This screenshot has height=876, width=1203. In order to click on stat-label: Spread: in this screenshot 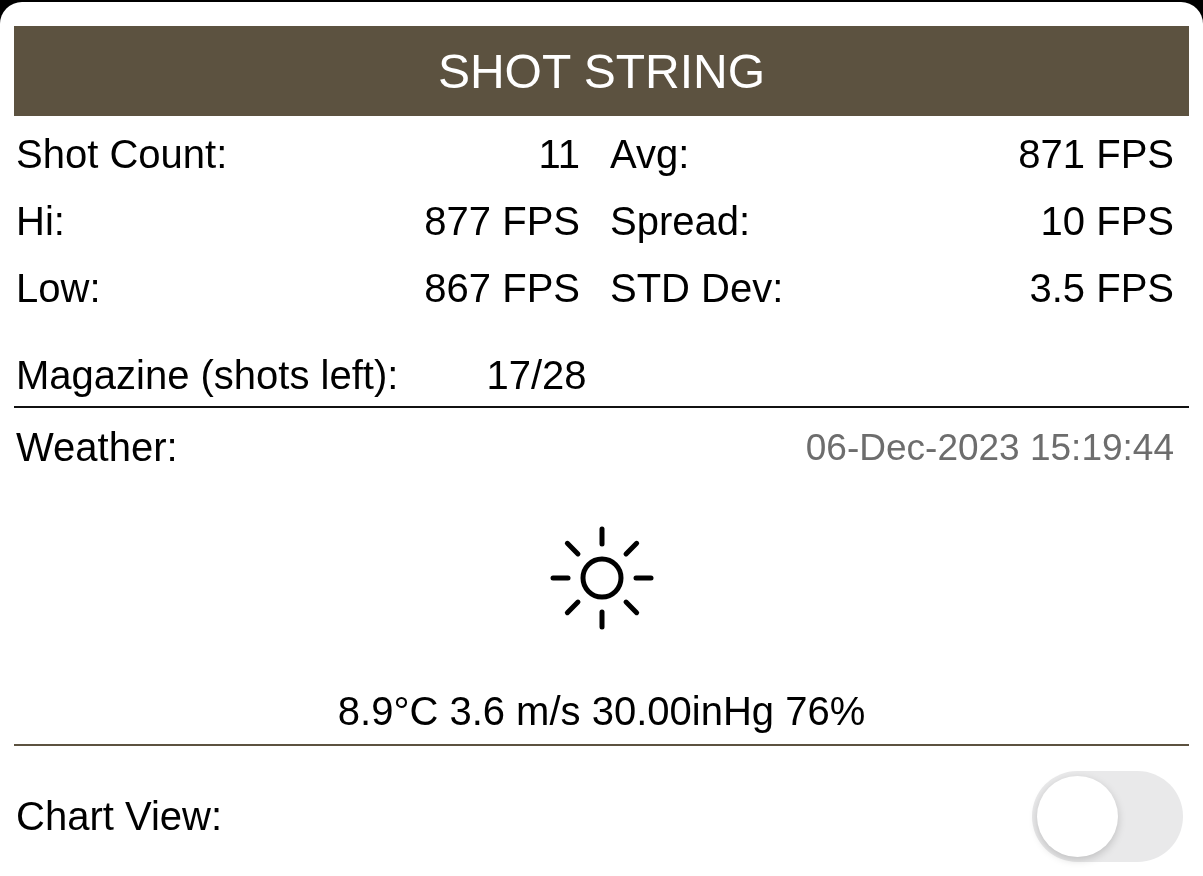, I will do `click(680, 221)`.